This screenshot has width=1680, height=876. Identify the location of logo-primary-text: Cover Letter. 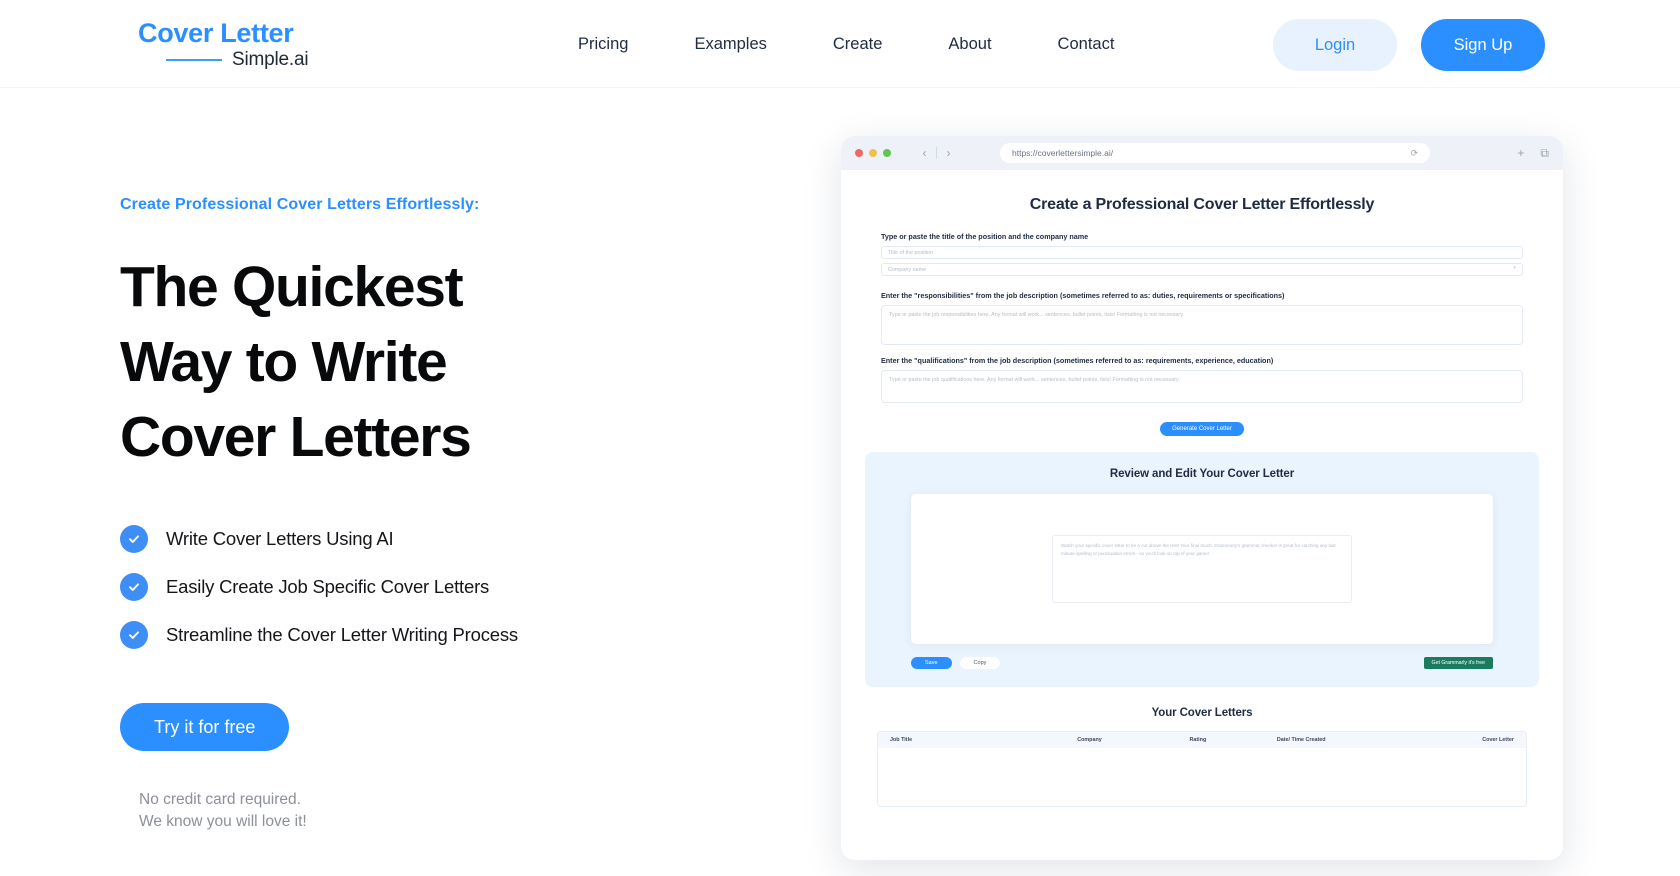
(216, 33).